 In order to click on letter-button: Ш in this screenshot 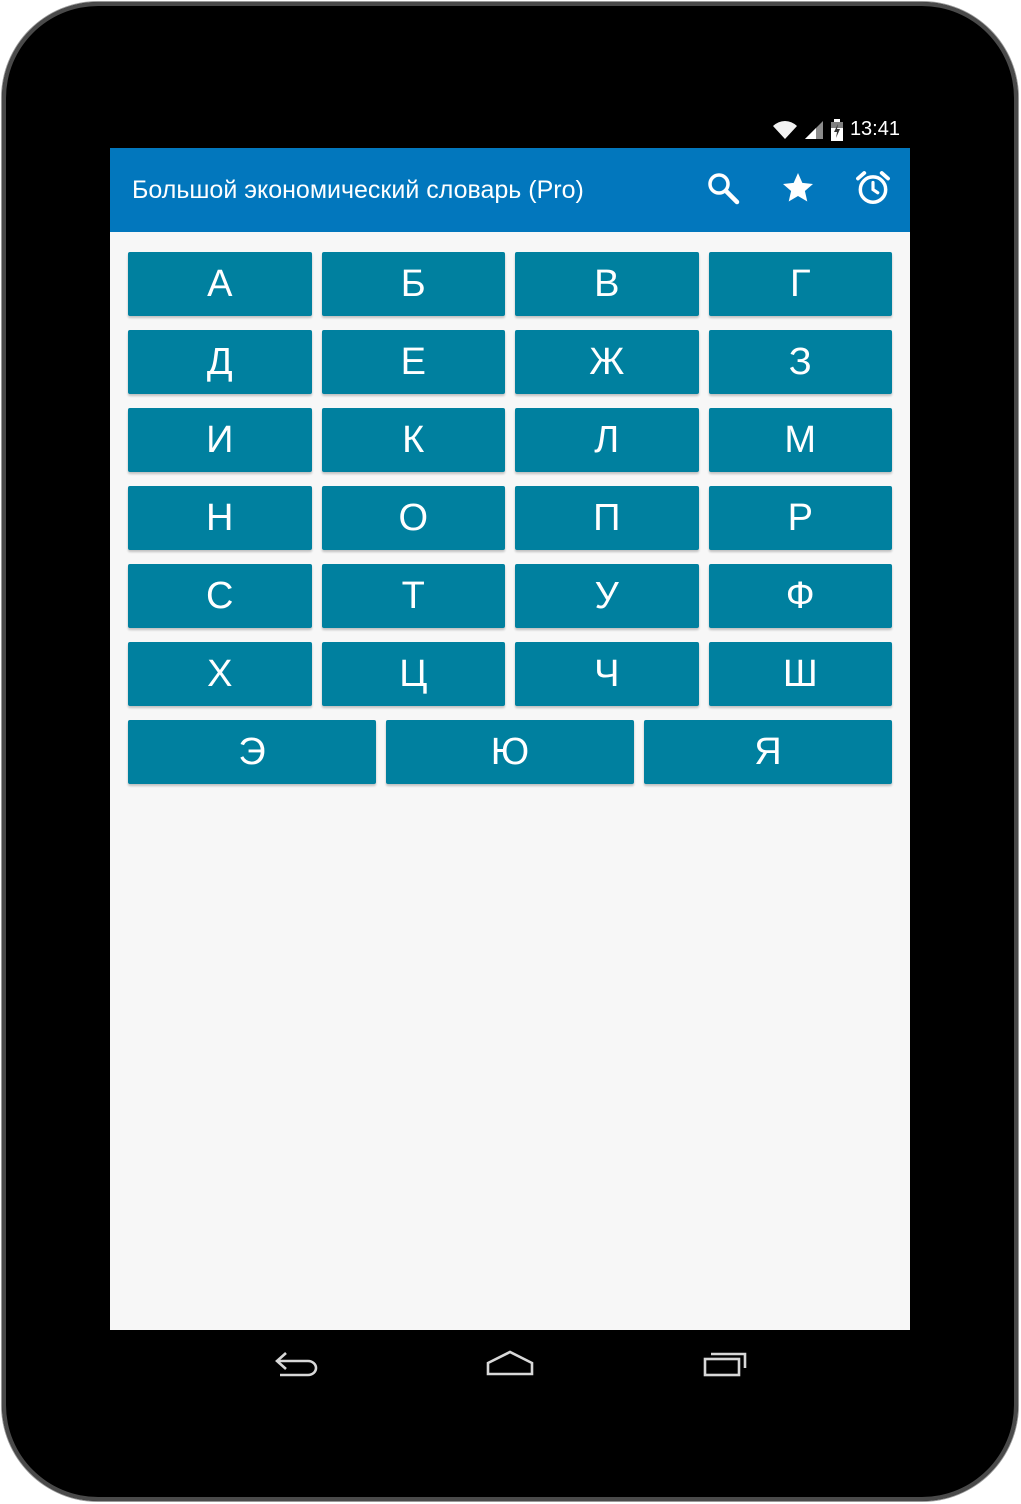, I will do `click(800, 674)`.